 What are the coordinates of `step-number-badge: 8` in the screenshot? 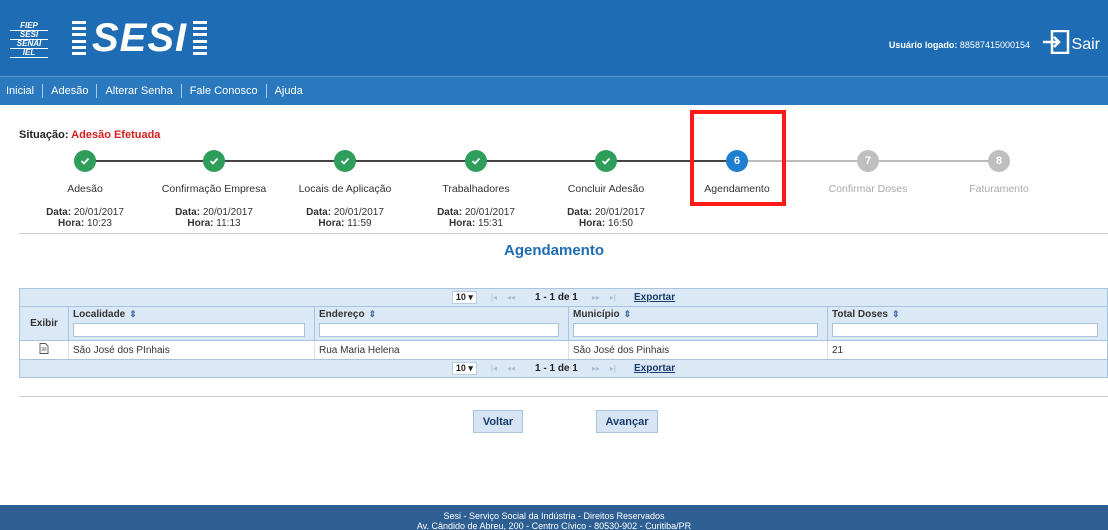 It's located at (999, 161).